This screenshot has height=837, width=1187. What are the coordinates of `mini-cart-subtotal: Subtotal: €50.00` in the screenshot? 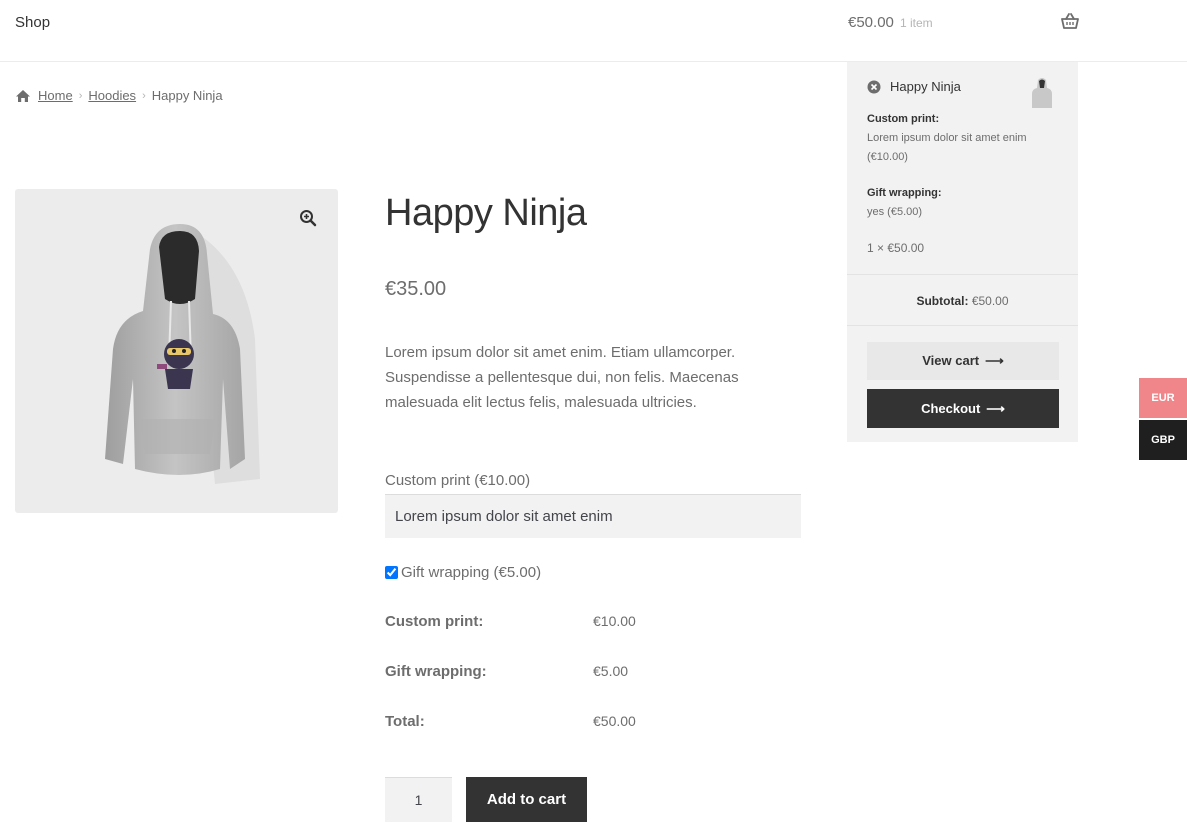 It's located at (962, 301).